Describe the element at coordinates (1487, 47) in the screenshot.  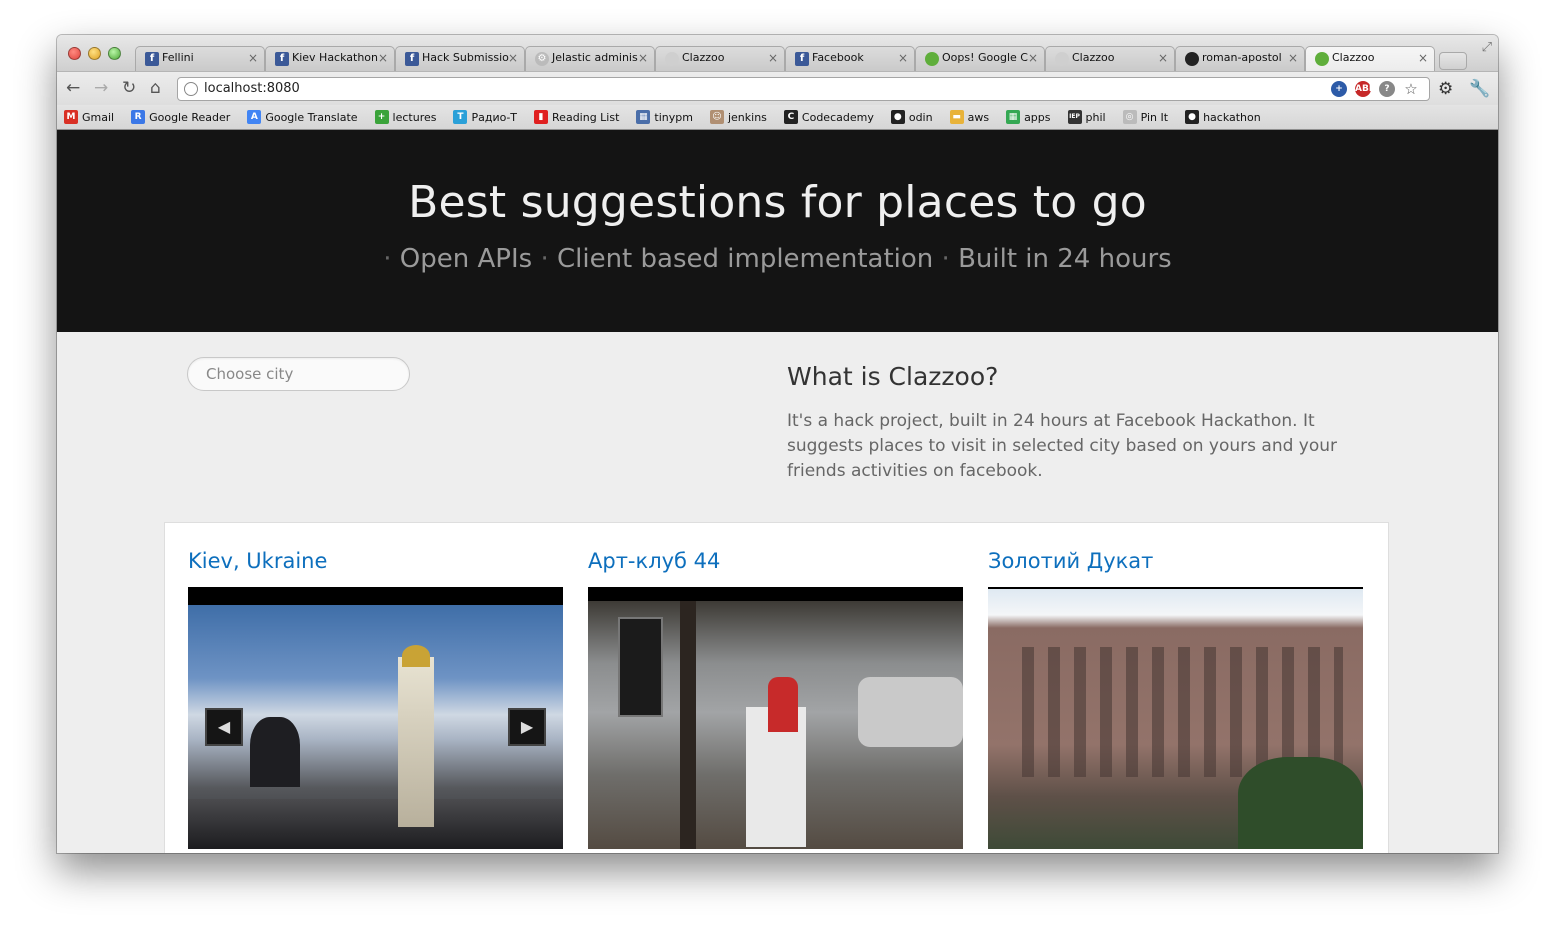
I see `fullscreen-icon: ⤢` at that location.